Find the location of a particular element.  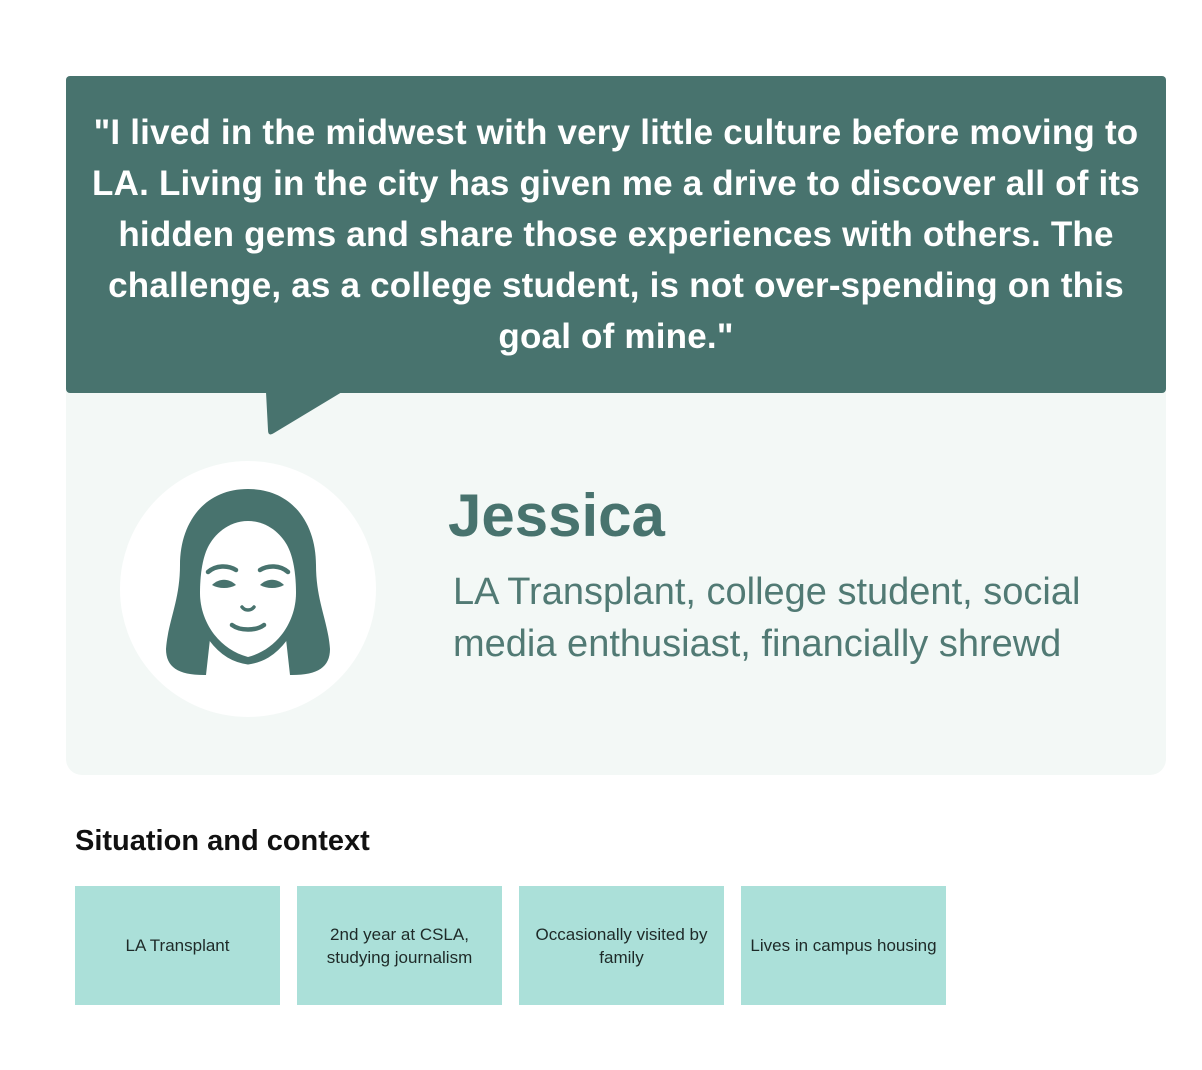

persona-name: Jessica is located at coordinates (556, 515).